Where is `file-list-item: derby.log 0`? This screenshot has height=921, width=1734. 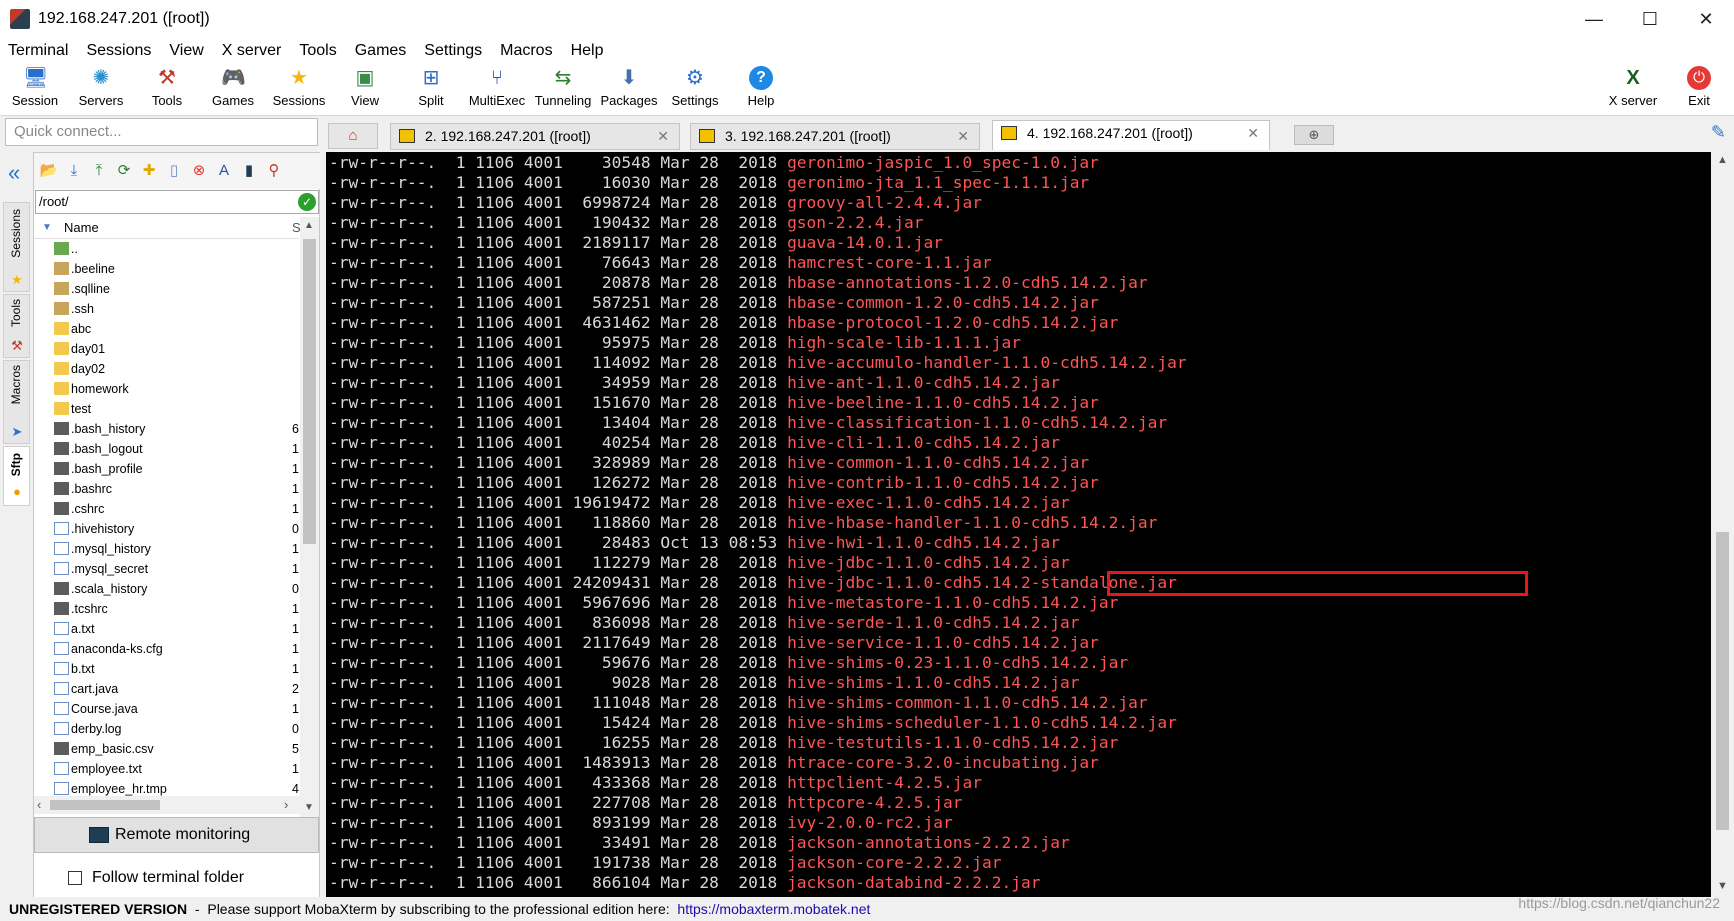 file-list-item: derby.log 0 is located at coordinates (166, 729).